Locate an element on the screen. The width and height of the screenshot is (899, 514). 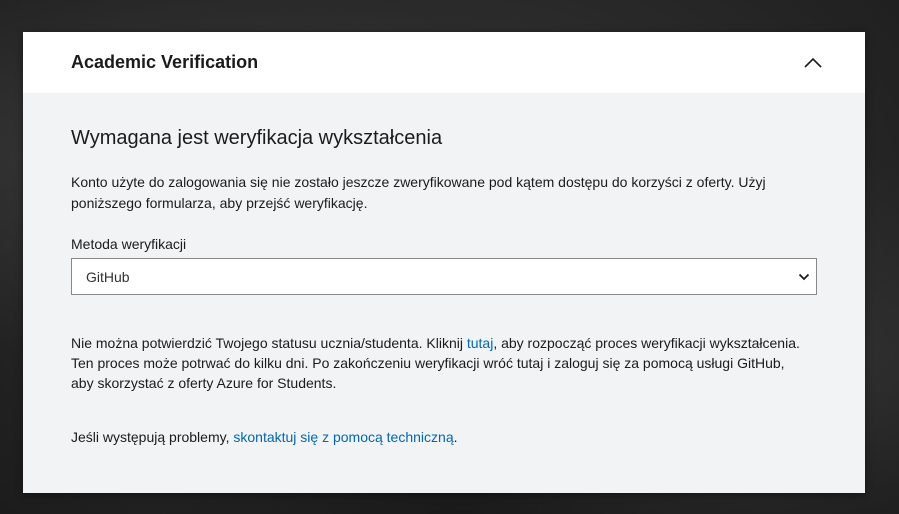
verification-method-select: GitHub is located at coordinates (444, 276).